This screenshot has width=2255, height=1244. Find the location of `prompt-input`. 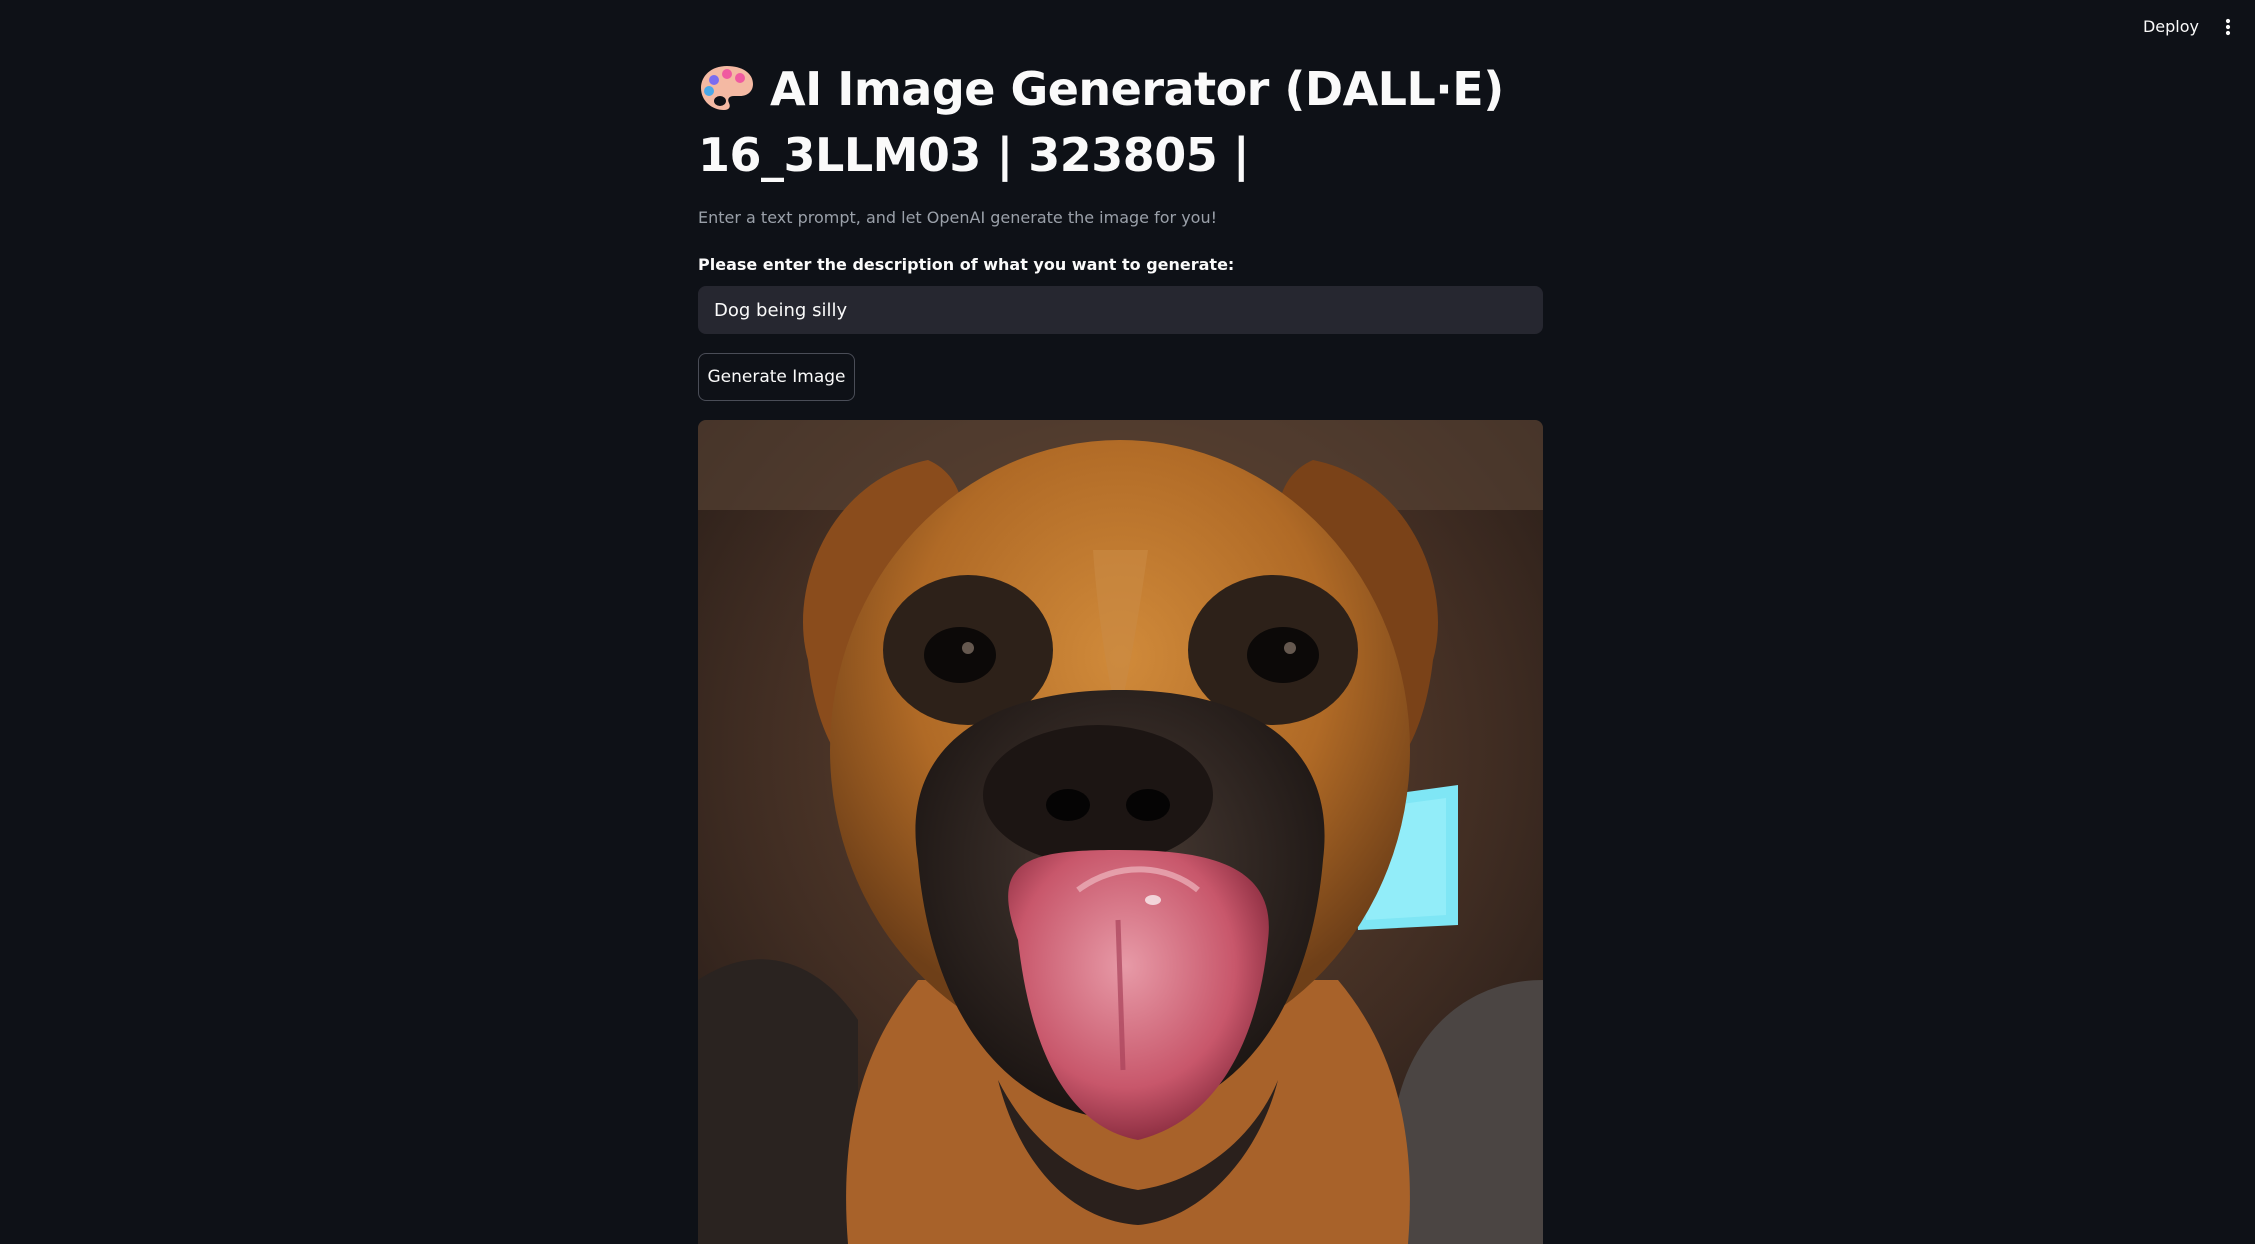

prompt-input is located at coordinates (1120, 310).